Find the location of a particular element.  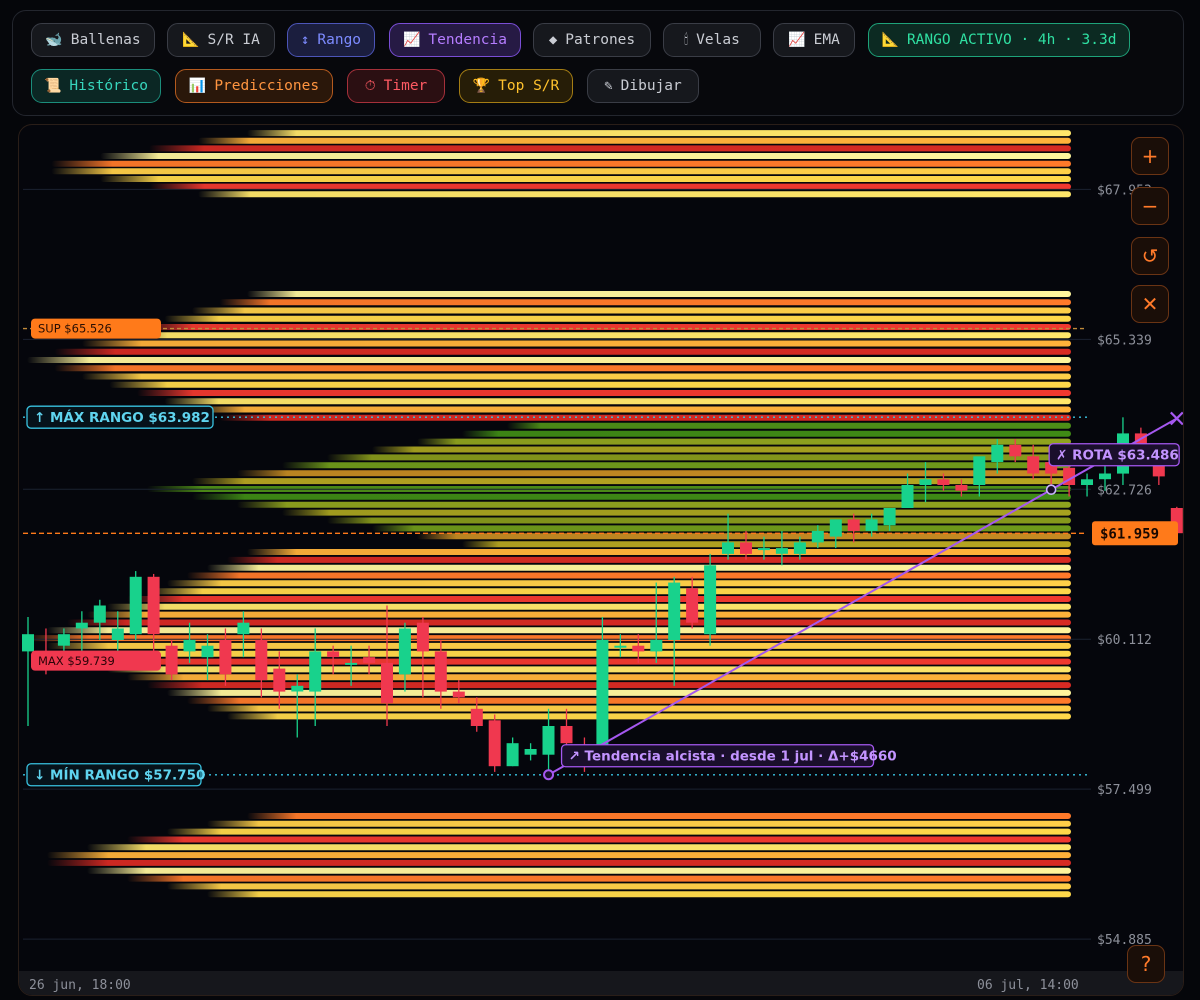

range-max-label: ↑ MÁX RANGO $63.982 is located at coordinates (120, 417).